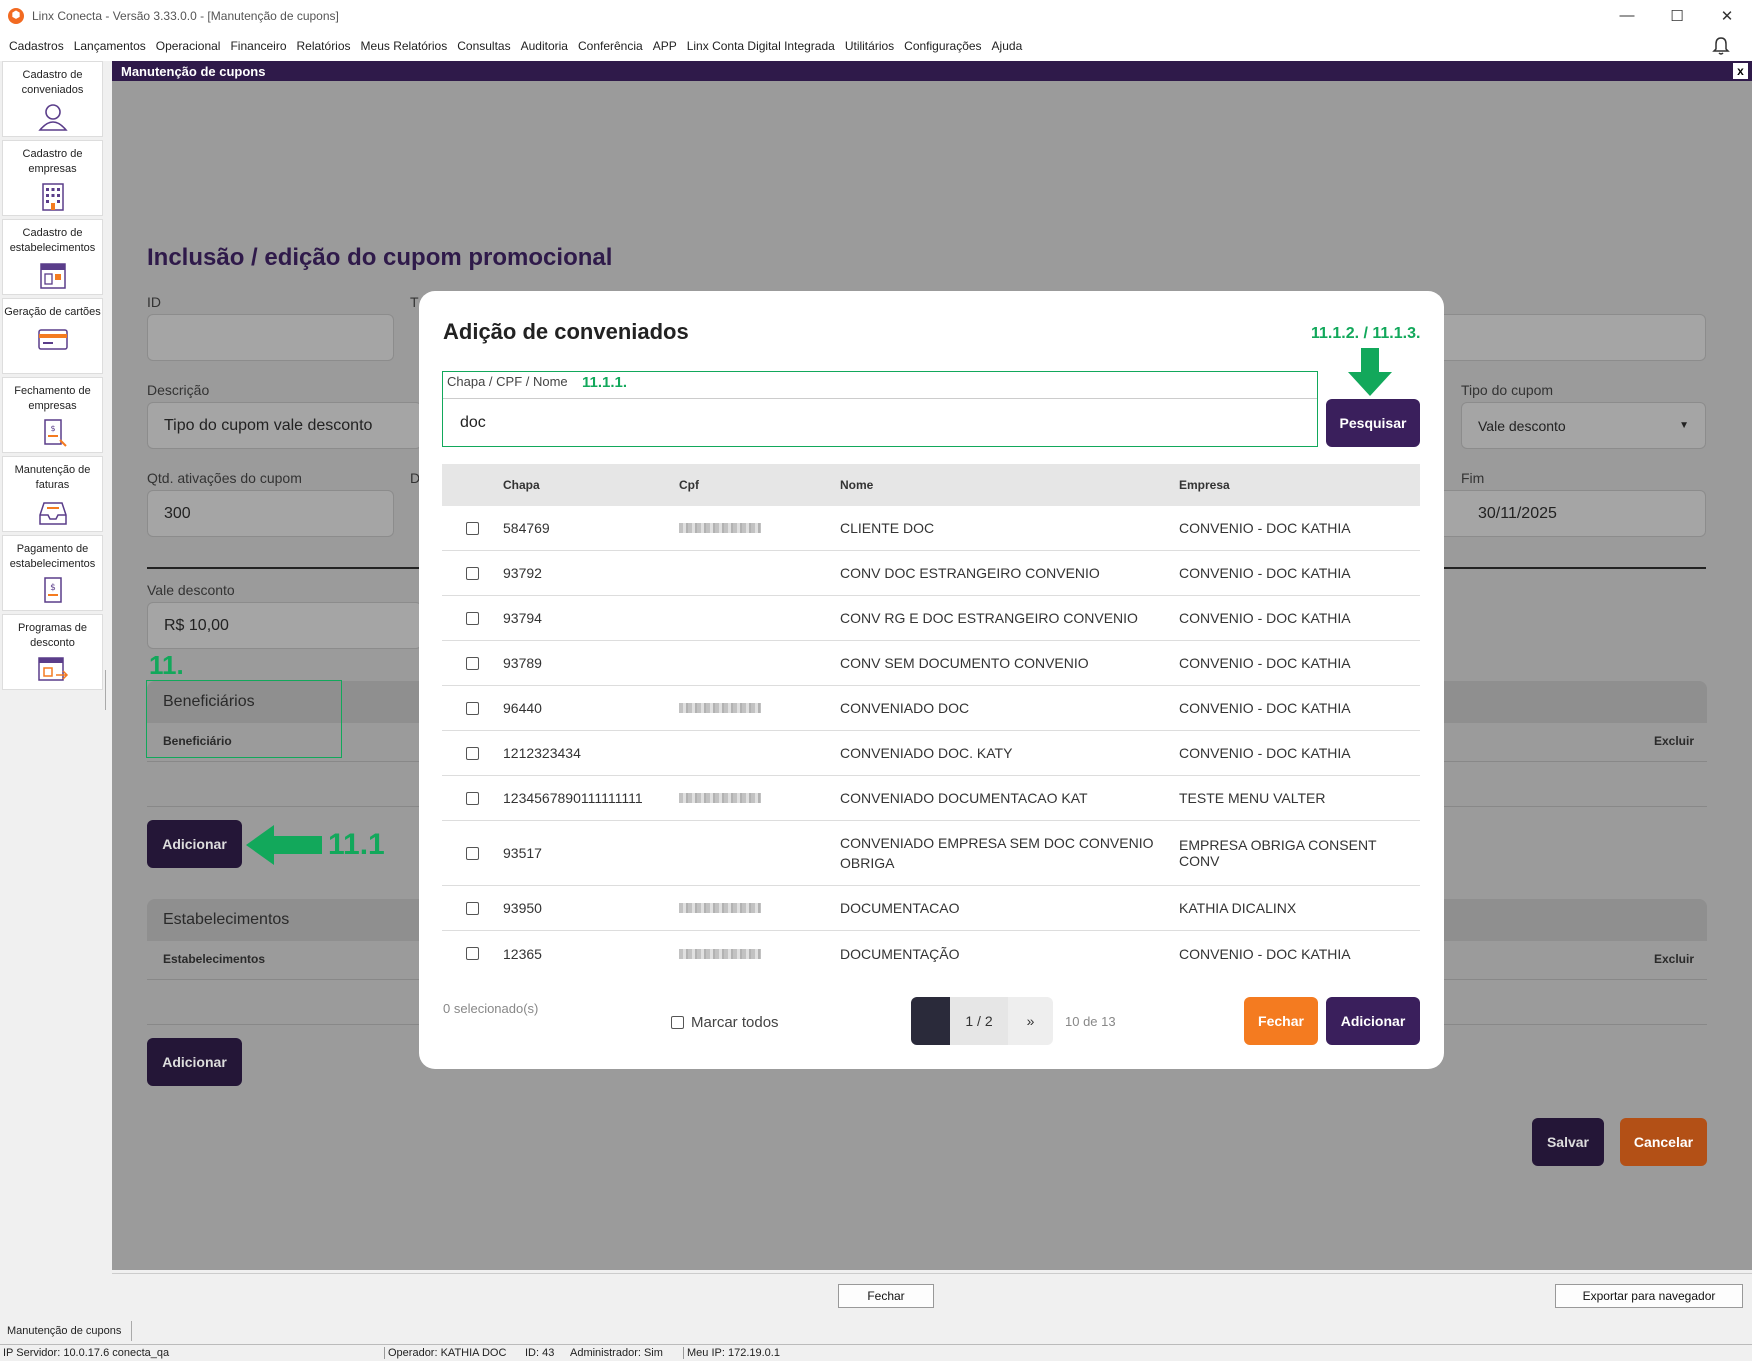  Describe the element at coordinates (677, 1022) in the screenshot. I see `select-all-checkbox` at that location.